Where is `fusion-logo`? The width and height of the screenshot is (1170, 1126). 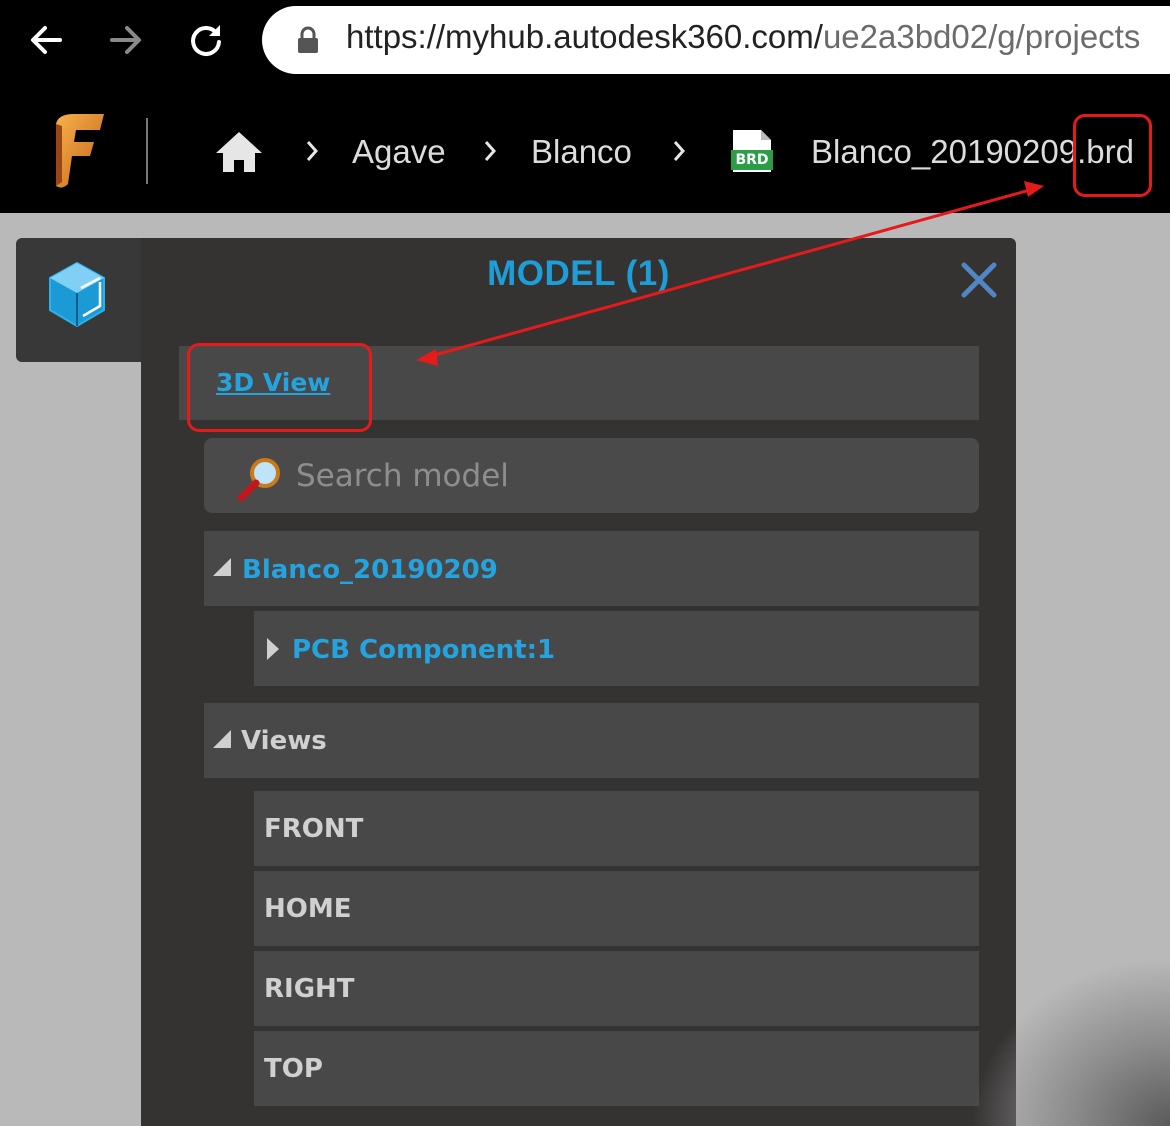
fusion-logo is located at coordinates (79, 151).